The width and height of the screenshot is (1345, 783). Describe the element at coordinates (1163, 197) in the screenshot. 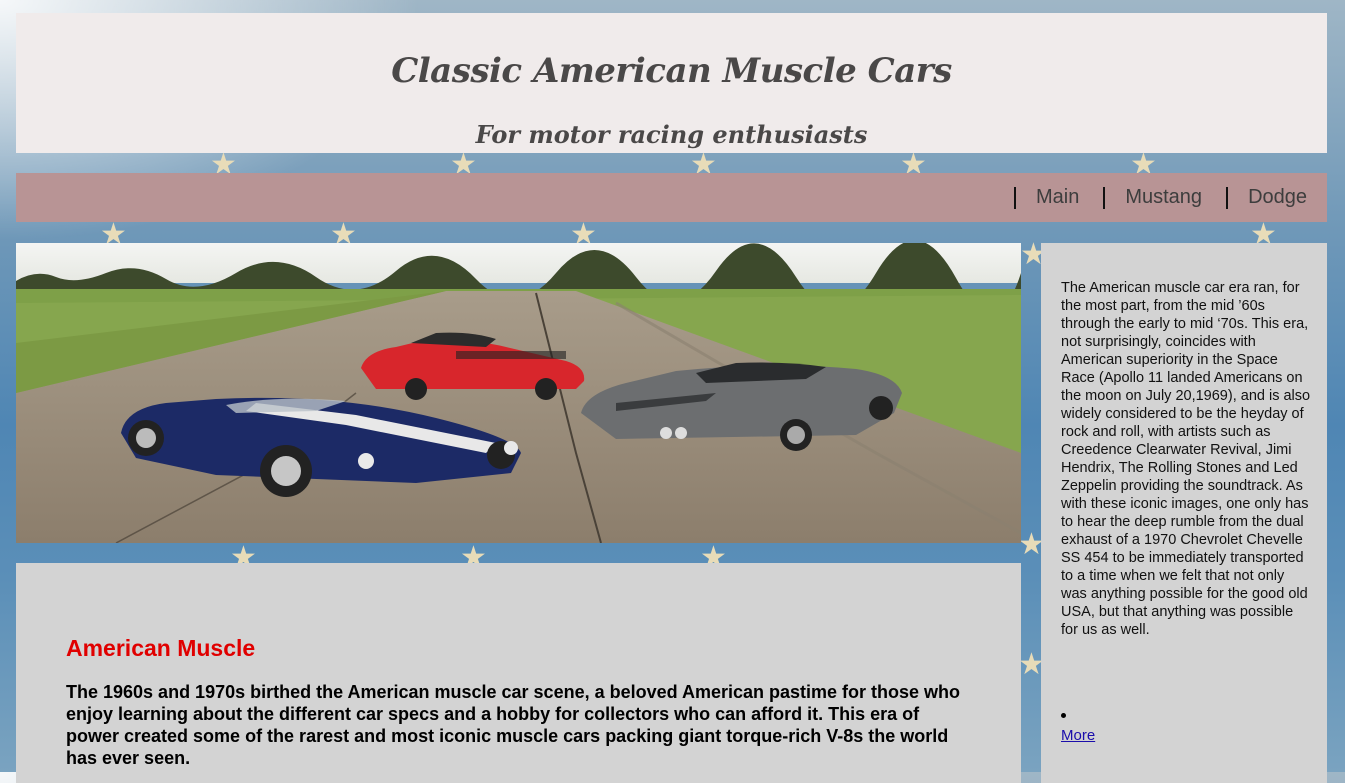

I see `nav-label: Mustang` at that location.